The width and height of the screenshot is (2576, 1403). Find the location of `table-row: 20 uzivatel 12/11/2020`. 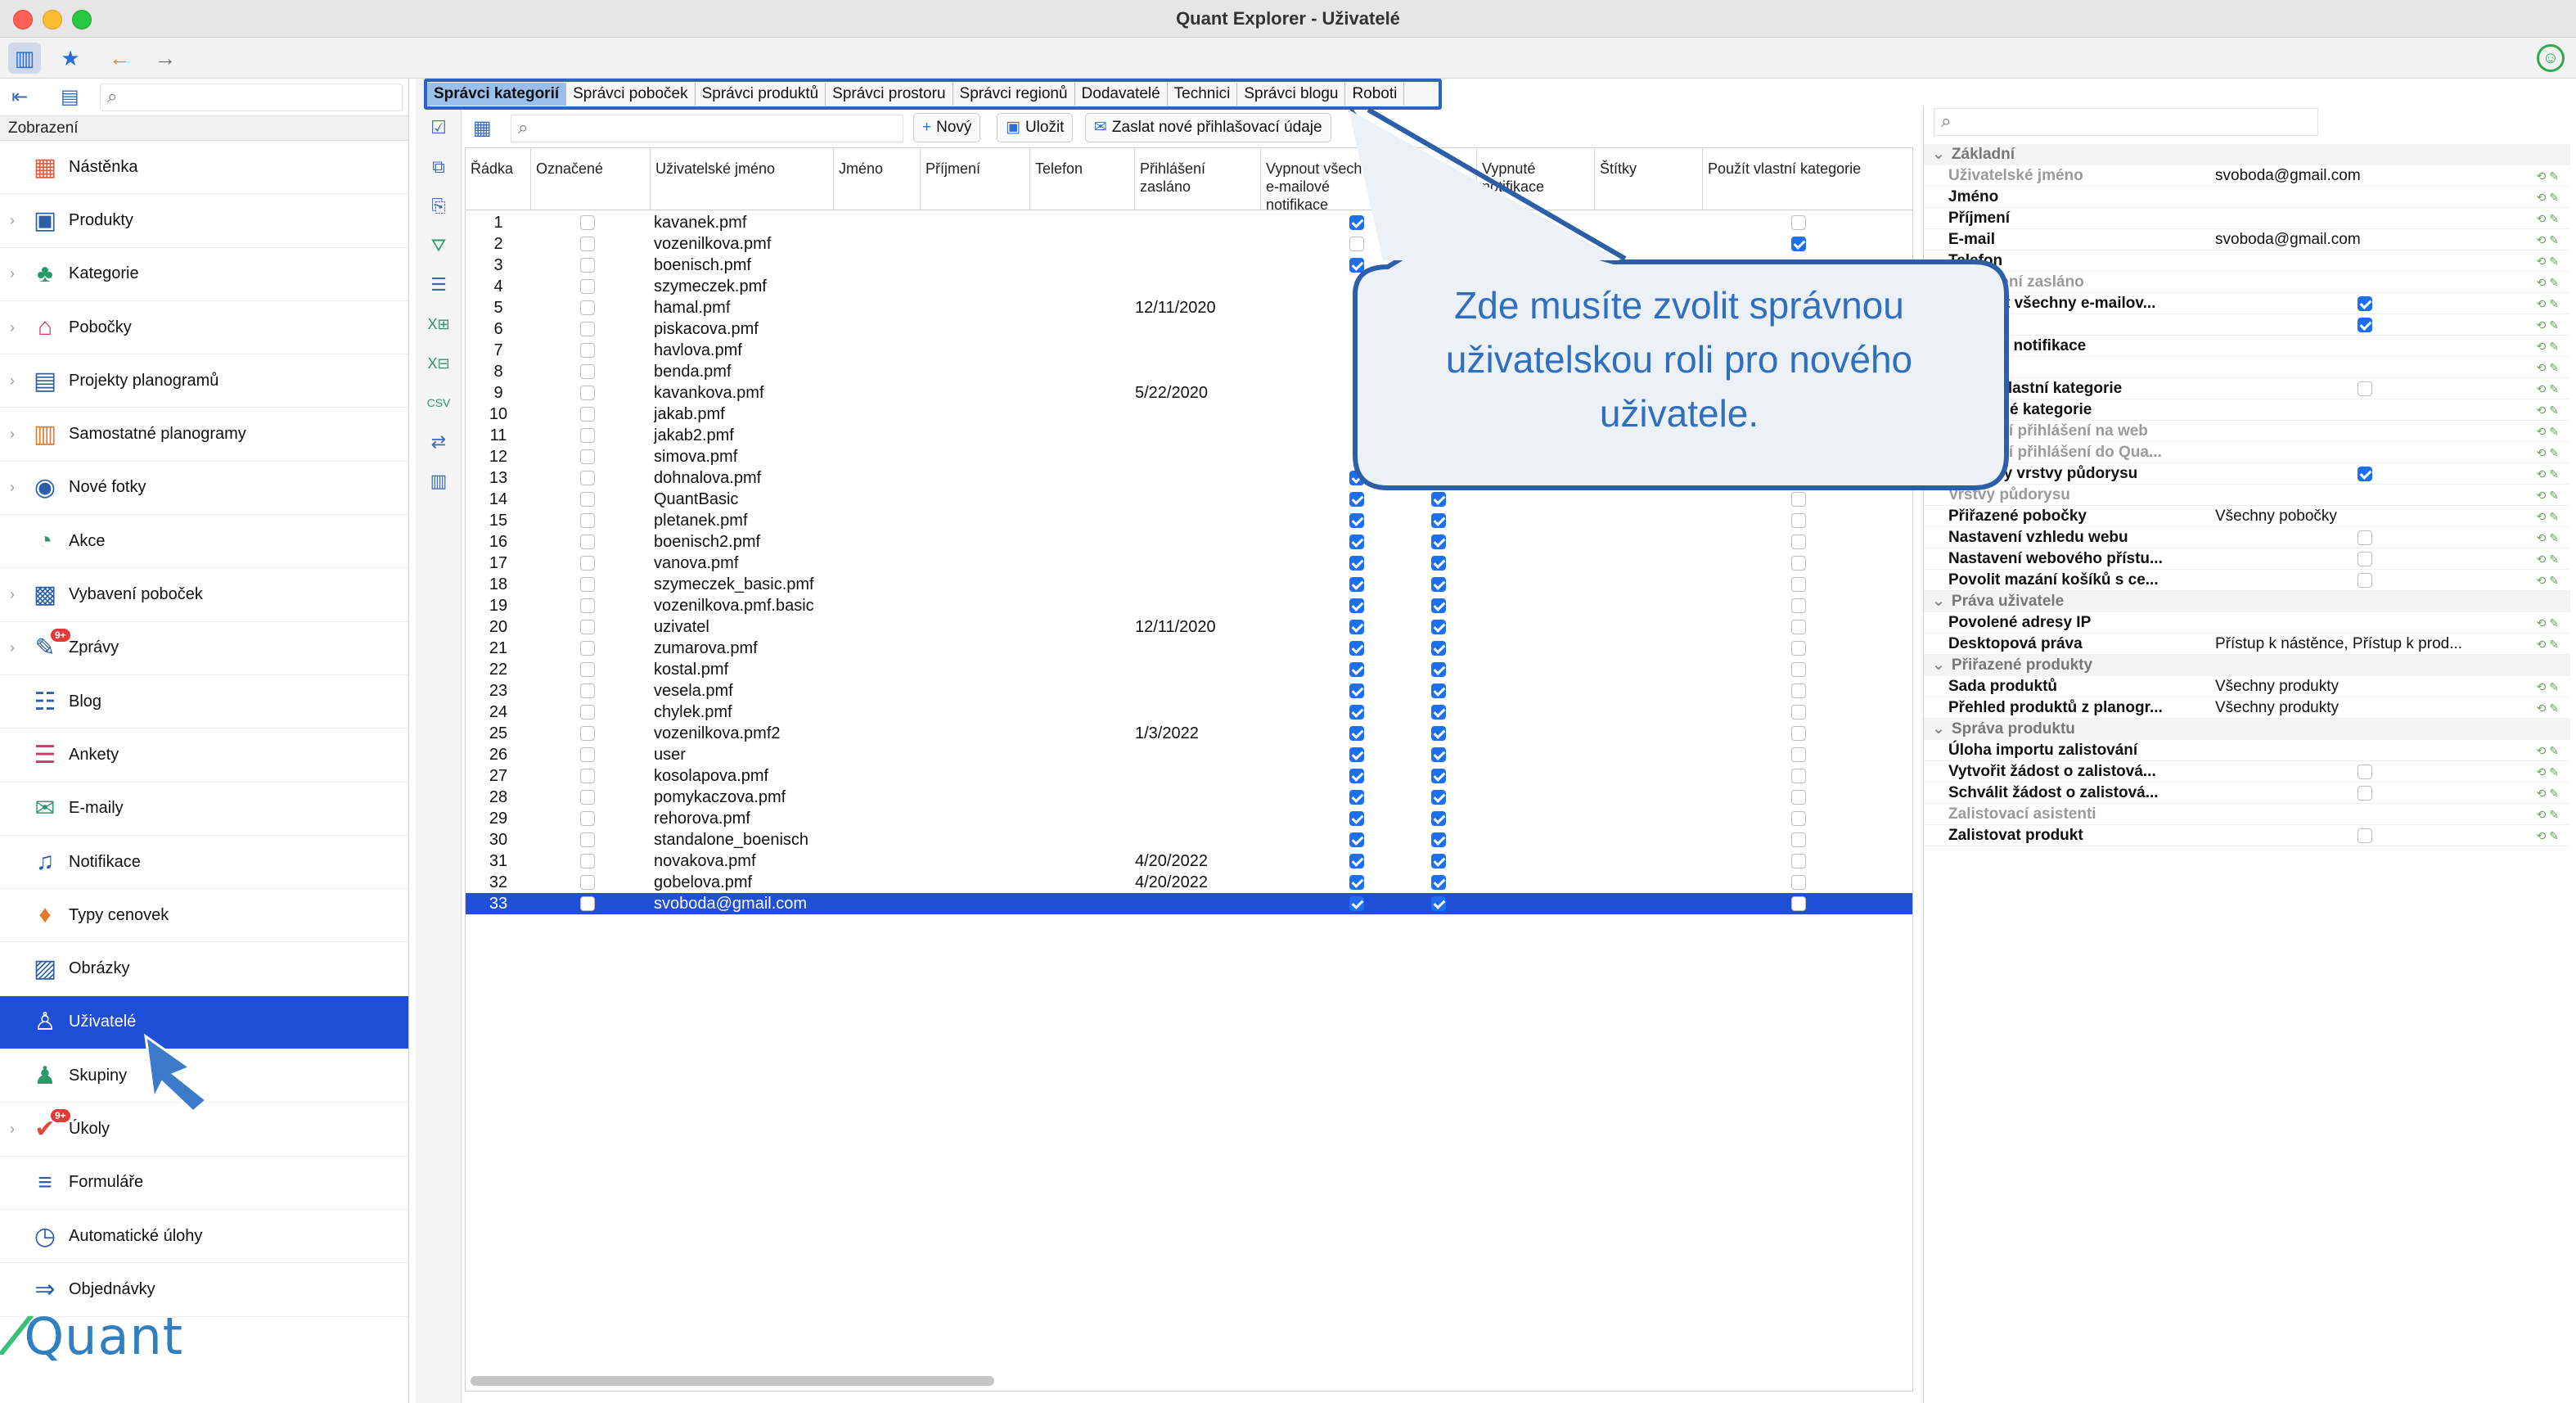

table-row: 20 uzivatel 12/11/2020 is located at coordinates (1189, 627).